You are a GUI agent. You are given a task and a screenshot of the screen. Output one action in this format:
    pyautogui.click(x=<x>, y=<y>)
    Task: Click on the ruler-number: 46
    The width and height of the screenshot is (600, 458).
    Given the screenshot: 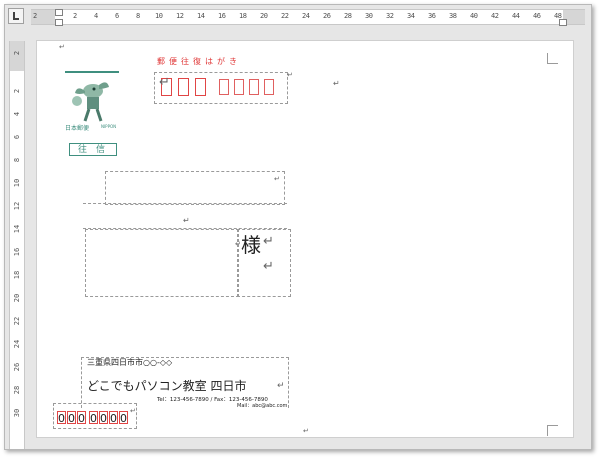 What is the action you would take?
    pyautogui.click(x=537, y=16)
    